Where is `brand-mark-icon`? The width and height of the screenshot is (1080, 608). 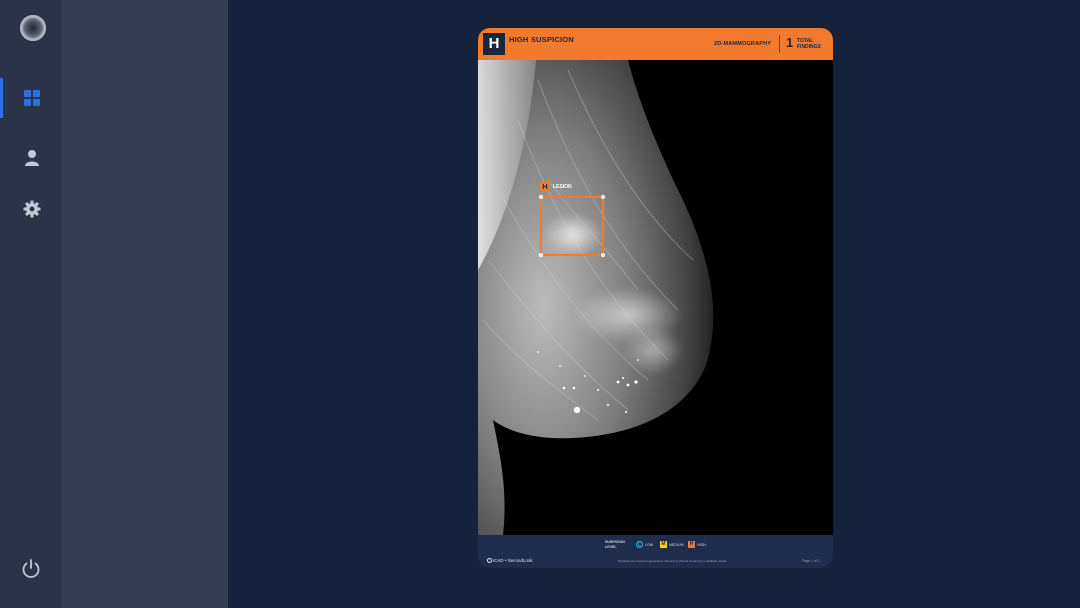
brand-mark-icon is located at coordinates (489, 560).